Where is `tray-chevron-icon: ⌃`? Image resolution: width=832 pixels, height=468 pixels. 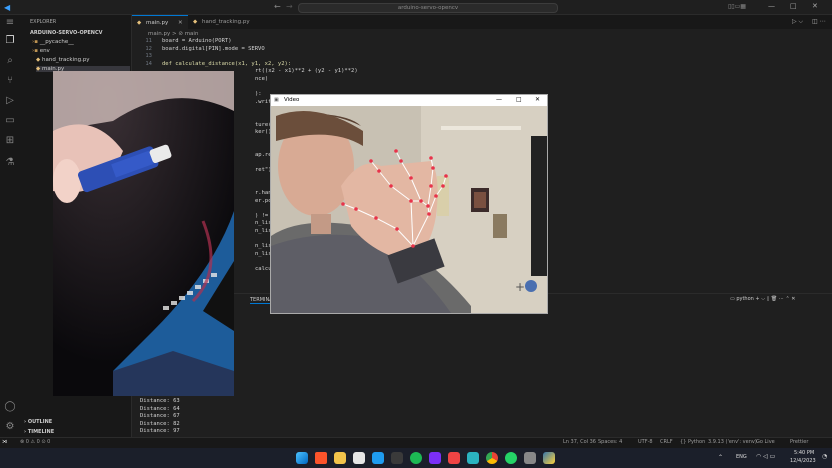 tray-chevron-icon: ⌃ is located at coordinates (720, 457).